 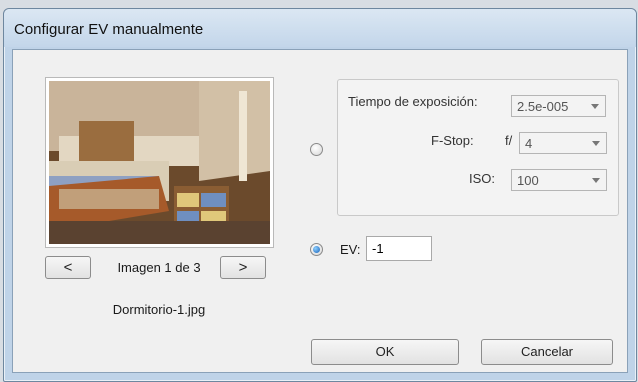 I want to click on image-counter: Imagen 1 de 3, so click(x=159, y=267).